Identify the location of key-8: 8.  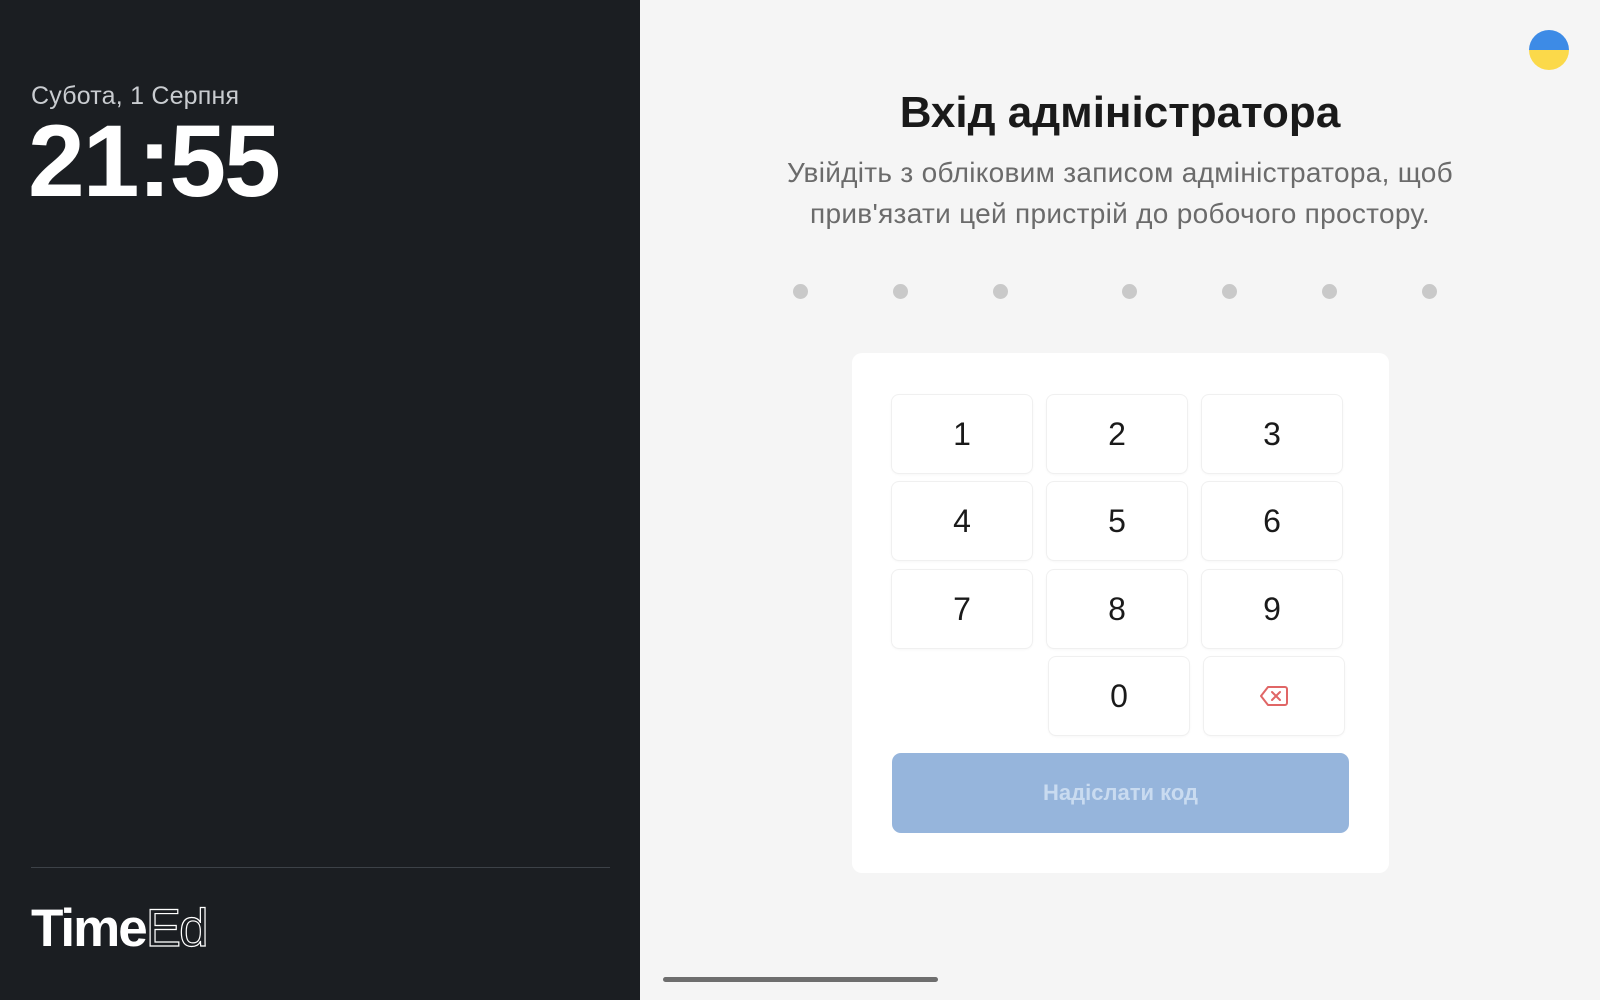
(1117, 609).